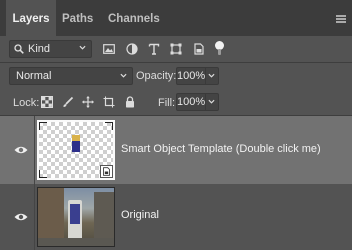 This screenshot has height=250, width=352. Describe the element at coordinates (140, 215) in the screenshot. I see `layer-name: Original` at that location.